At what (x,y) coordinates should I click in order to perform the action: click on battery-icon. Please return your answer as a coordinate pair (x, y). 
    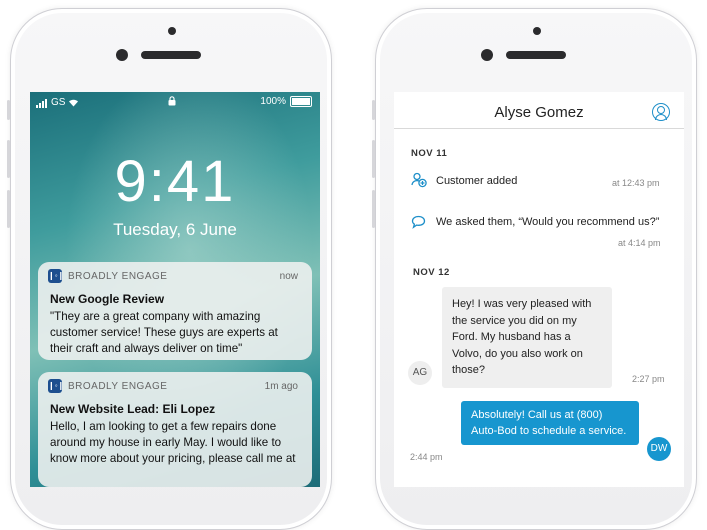
    Looking at the image, I should click on (301, 101).